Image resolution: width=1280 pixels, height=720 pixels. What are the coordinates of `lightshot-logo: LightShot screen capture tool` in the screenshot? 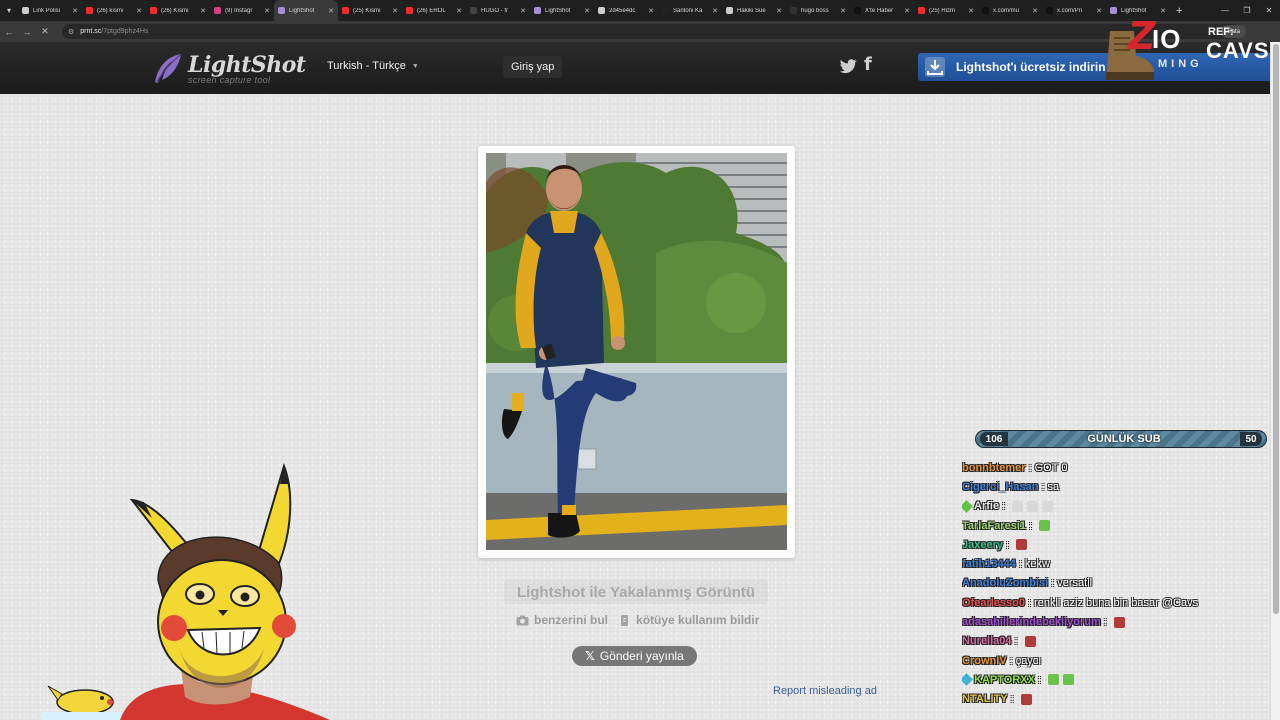 It's located at (228, 69).